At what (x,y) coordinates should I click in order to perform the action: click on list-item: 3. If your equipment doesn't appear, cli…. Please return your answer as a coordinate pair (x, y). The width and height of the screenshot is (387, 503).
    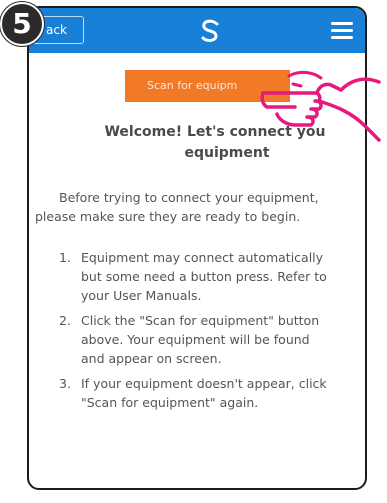
    Looking at the image, I should click on (209, 393).